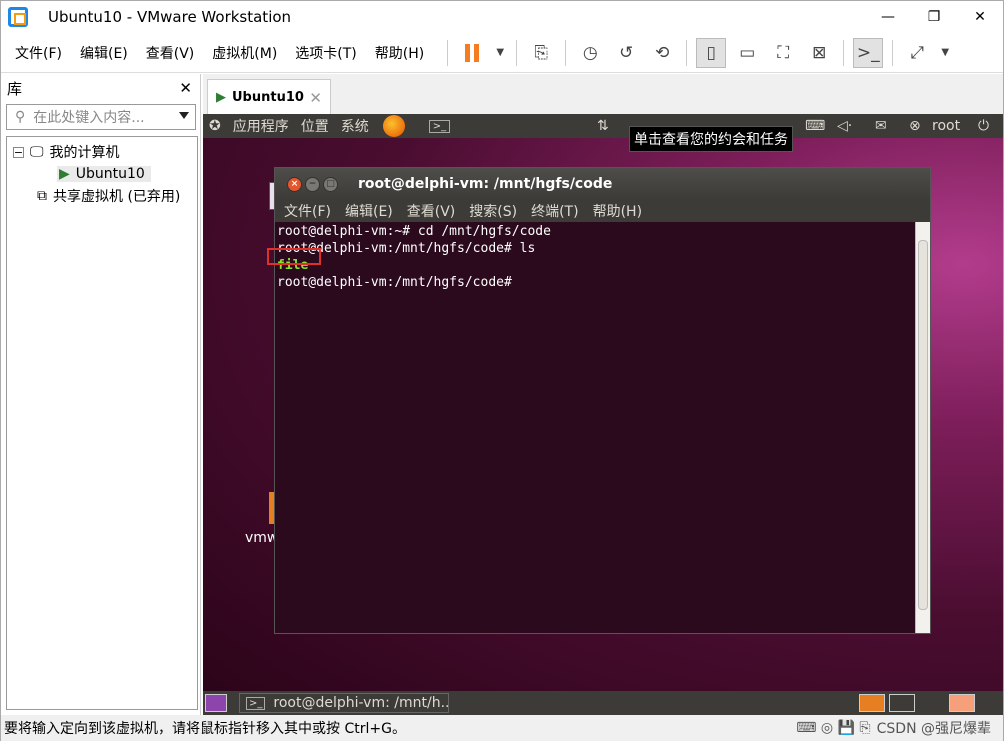  I want to click on tree-item-shared-vms: ⧉ 共享虚拟机 (已弃用), so click(102, 196).